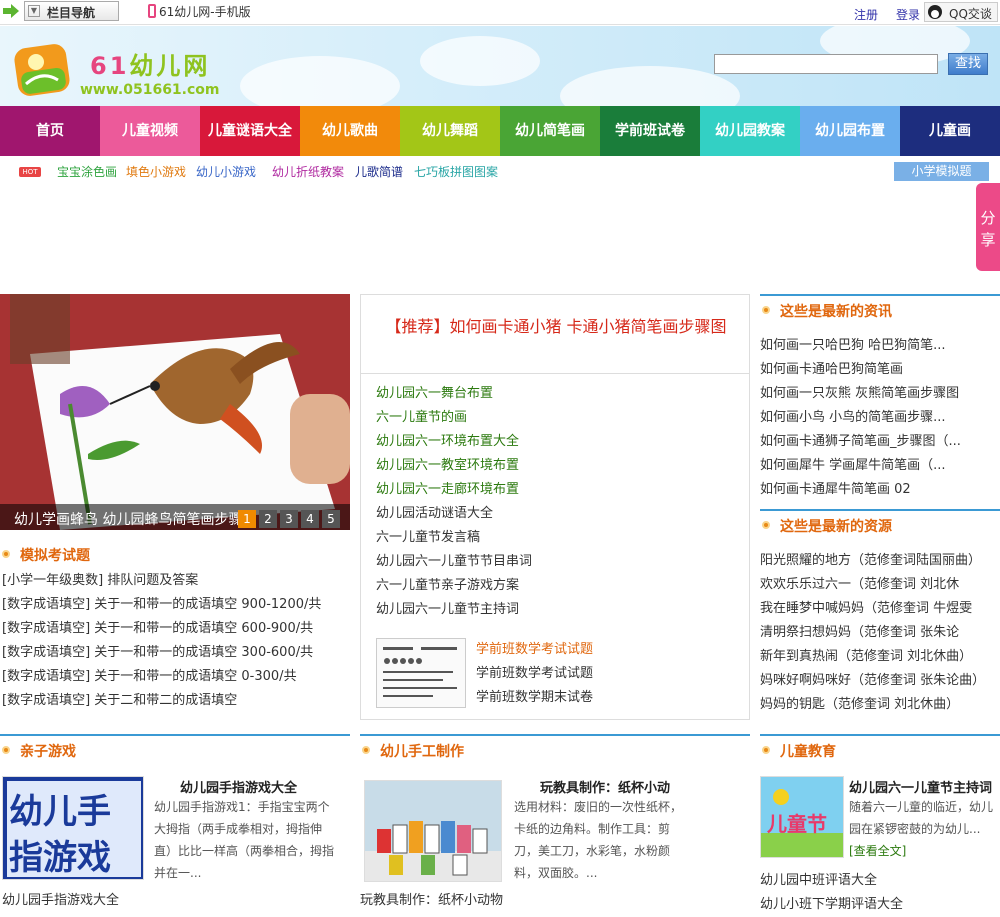 This screenshot has width=1000, height=917. What do you see at coordinates (42, 70) in the screenshot?
I see `logo-icon` at bounding box center [42, 70].